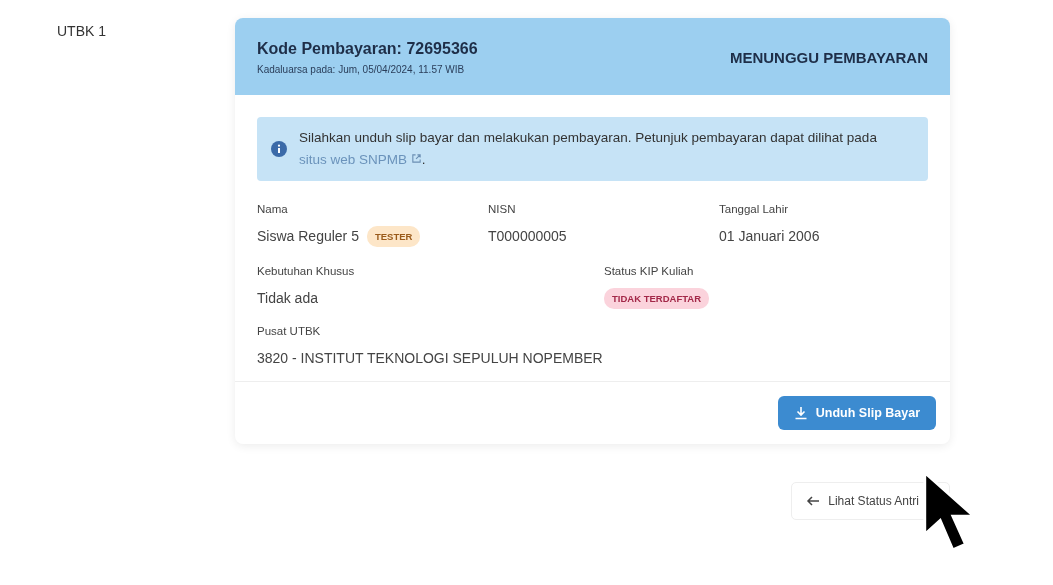 This screenshot has width=1053, height=585. What do you see at coordinates (527, 236) in the screenshot?
I see `field-value: T000000005` at bounding box center [527, 236].